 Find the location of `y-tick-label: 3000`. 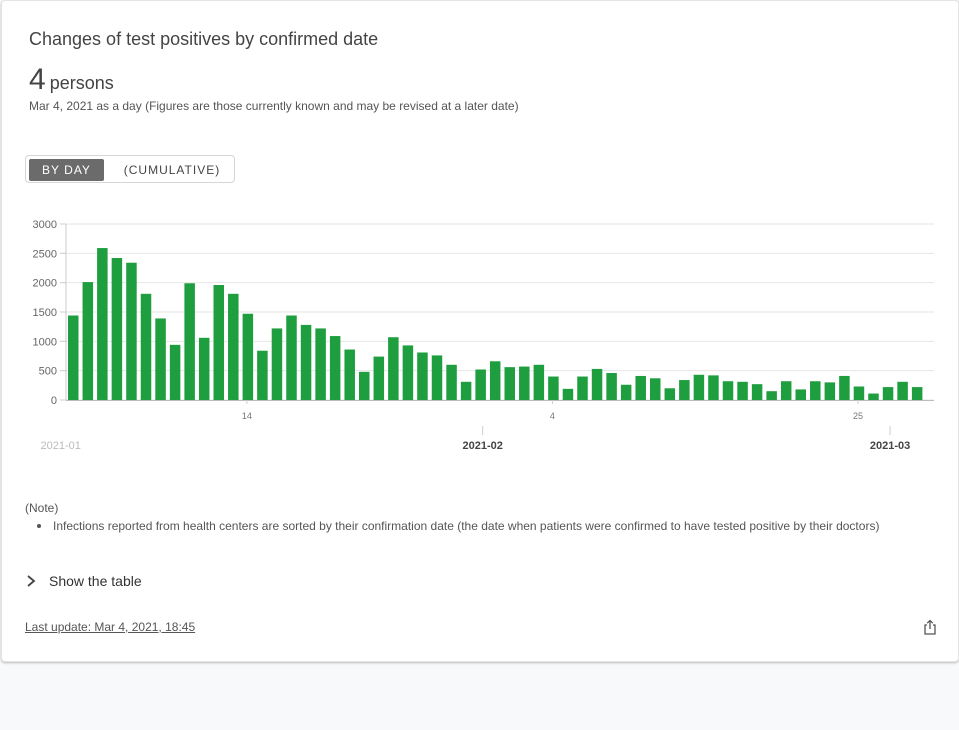

y-tick-label: 3000 is located at coordinates (45, 225).